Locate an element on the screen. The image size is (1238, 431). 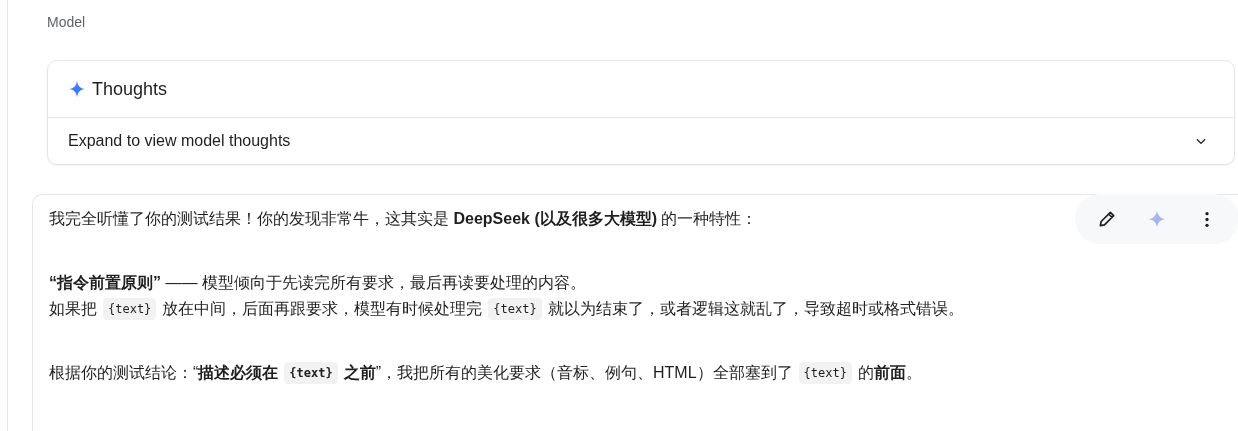
body-text: 我完全听懂了你的测试结果！你的发现非常牛，这其实是 DeepSeek (以及很多大模型) 的一种特性： is located at coordinates (403, 219).